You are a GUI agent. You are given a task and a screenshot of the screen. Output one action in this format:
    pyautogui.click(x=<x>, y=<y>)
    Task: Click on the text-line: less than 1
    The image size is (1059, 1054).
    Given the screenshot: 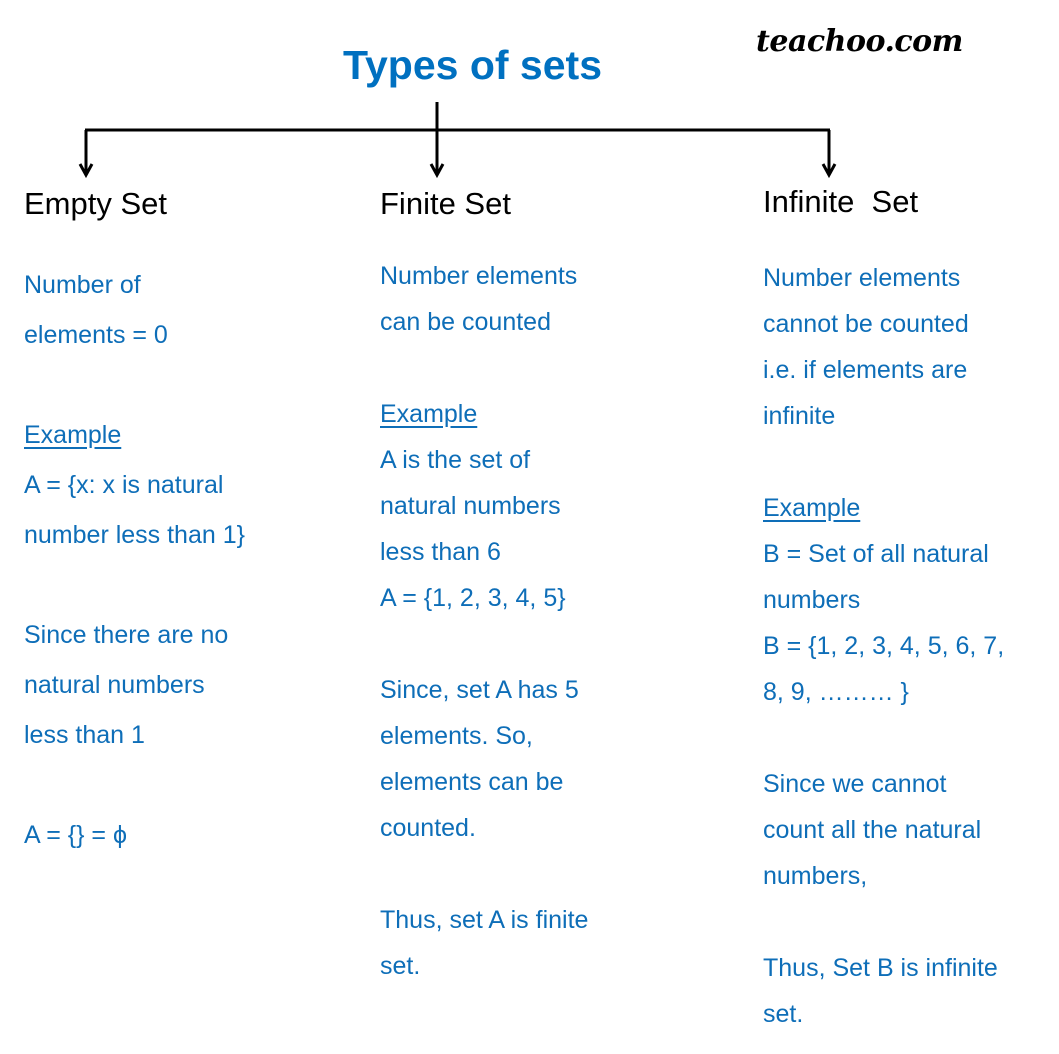 What is the action you would take?
    pyautogui.click(x=84, y=735)
    